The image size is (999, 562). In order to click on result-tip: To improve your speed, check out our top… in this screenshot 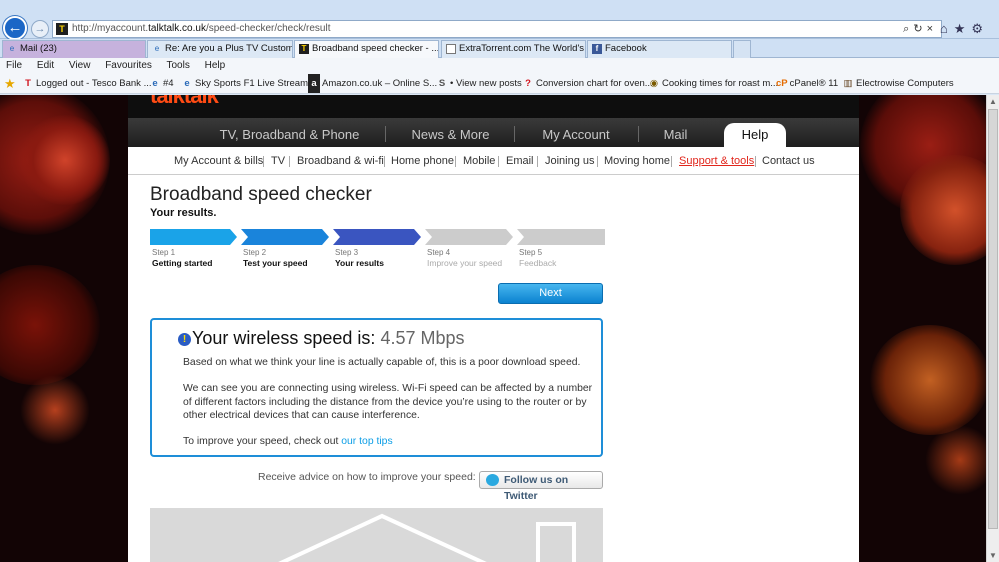, I will do `click(389, 442)`.